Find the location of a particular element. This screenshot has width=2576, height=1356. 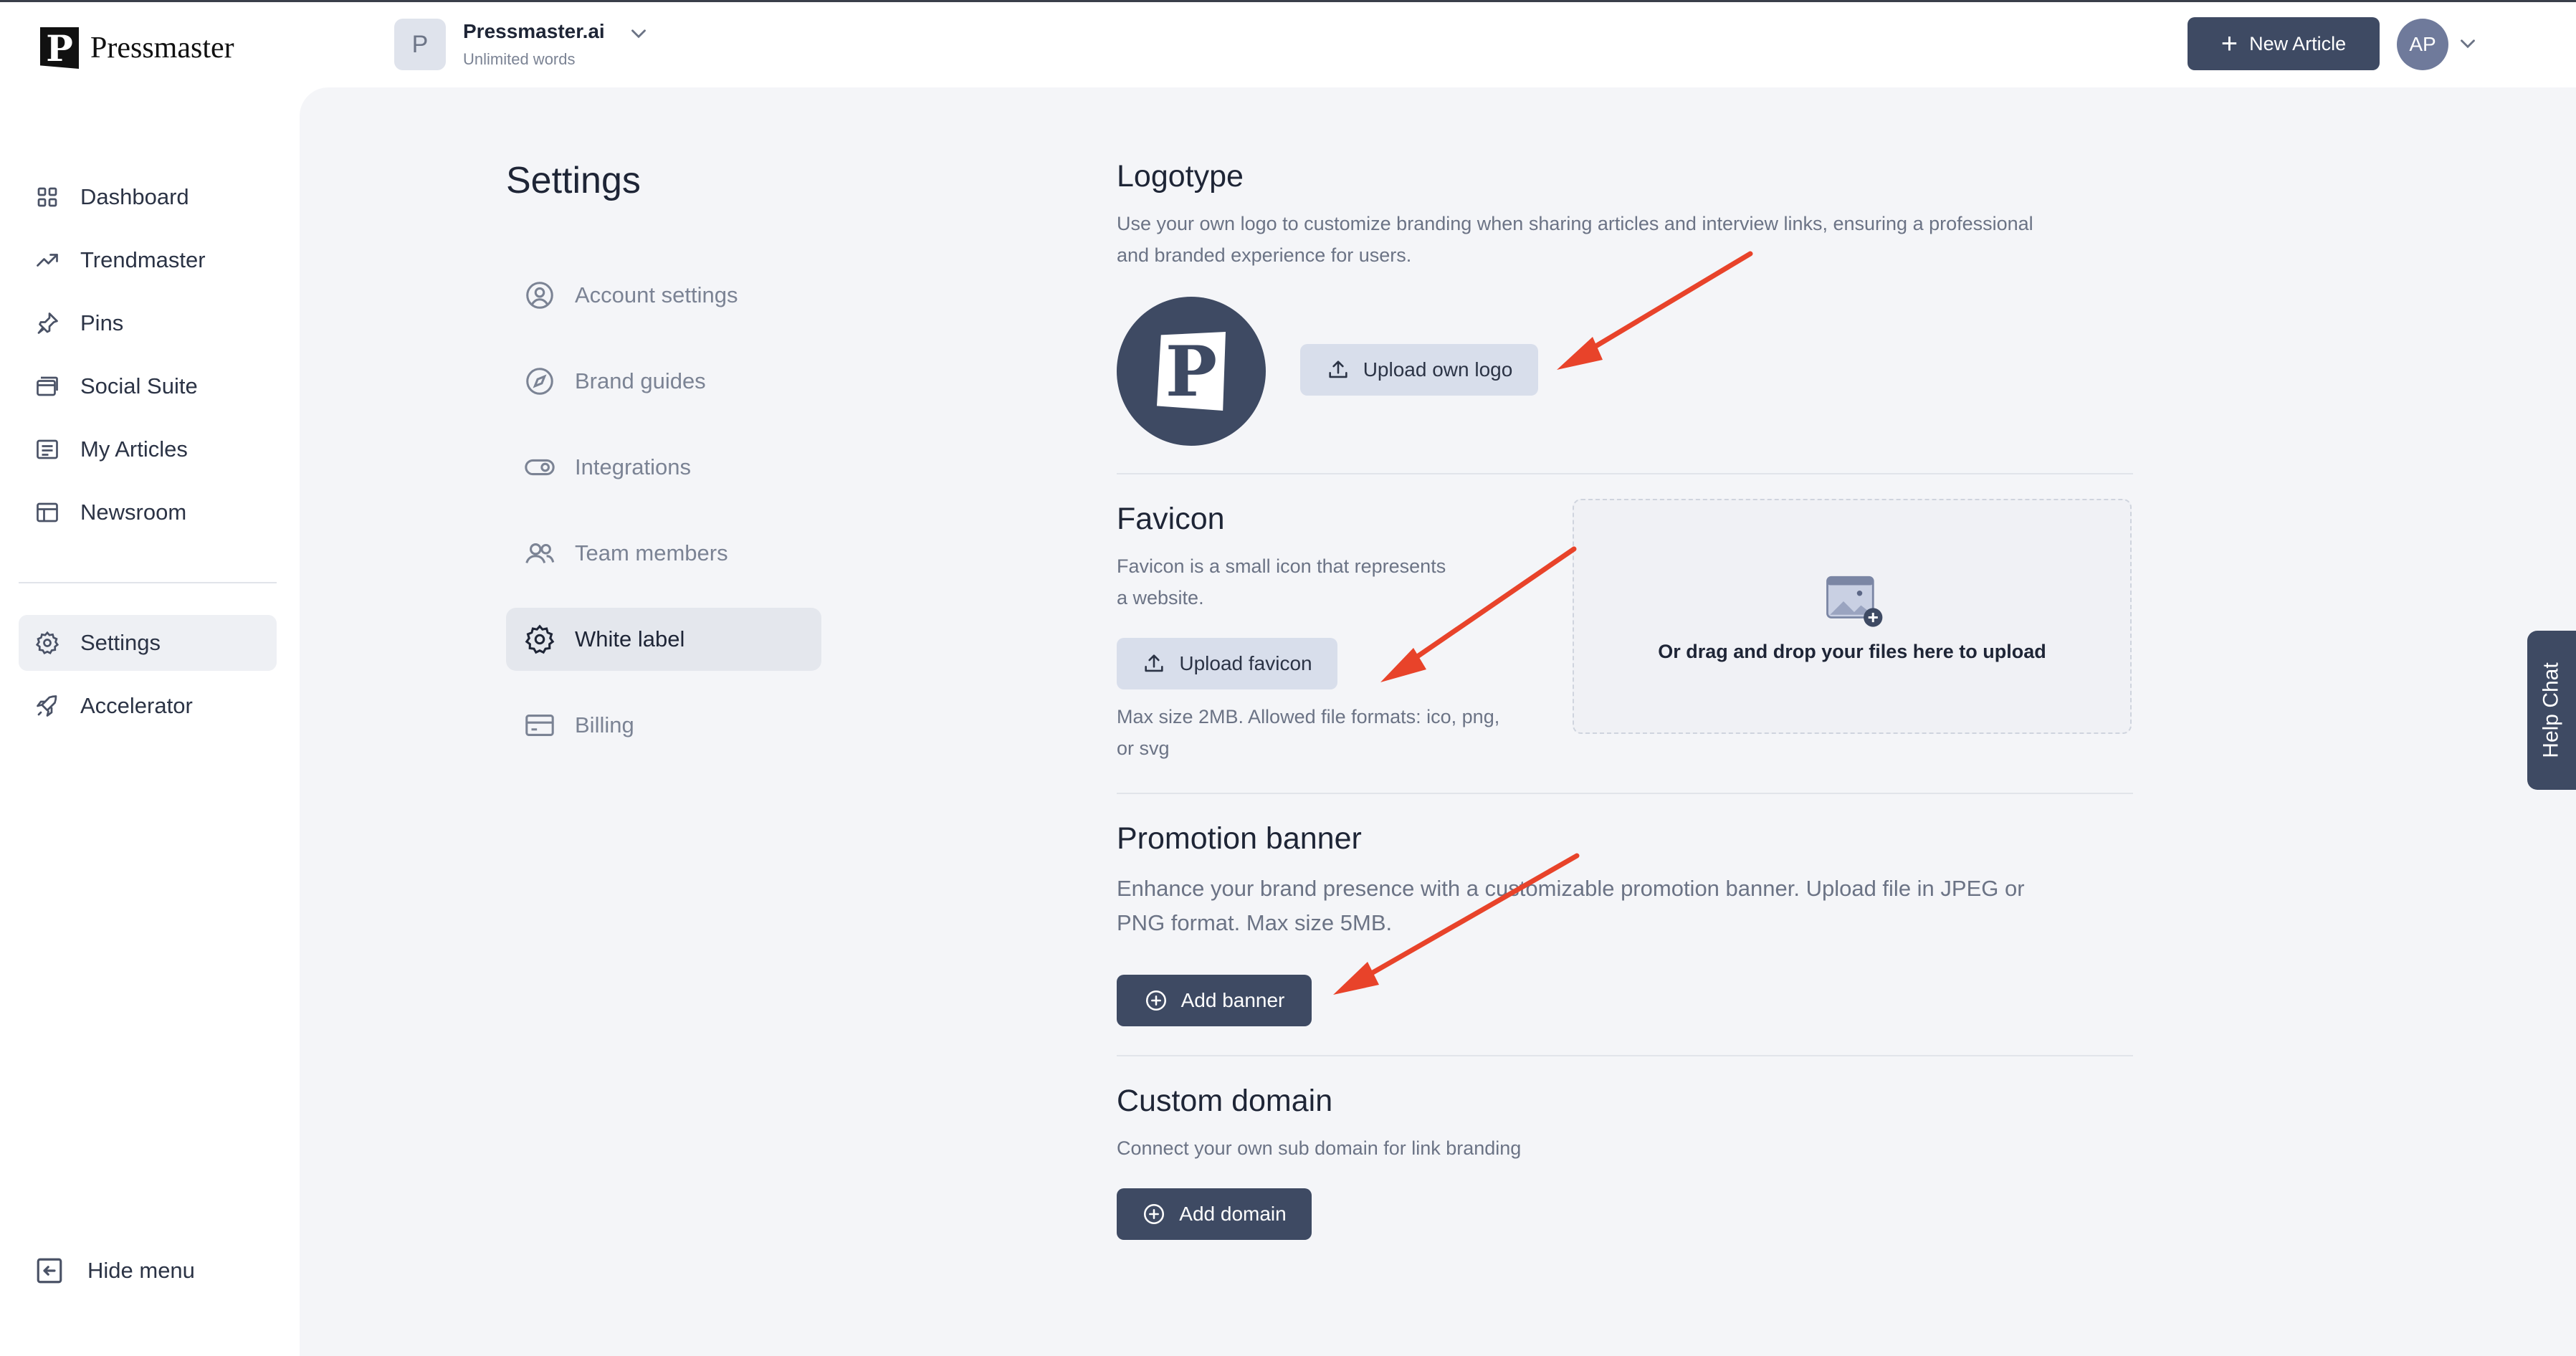

sidebar-item-settings: Settings is located at coordinates (148, 643).